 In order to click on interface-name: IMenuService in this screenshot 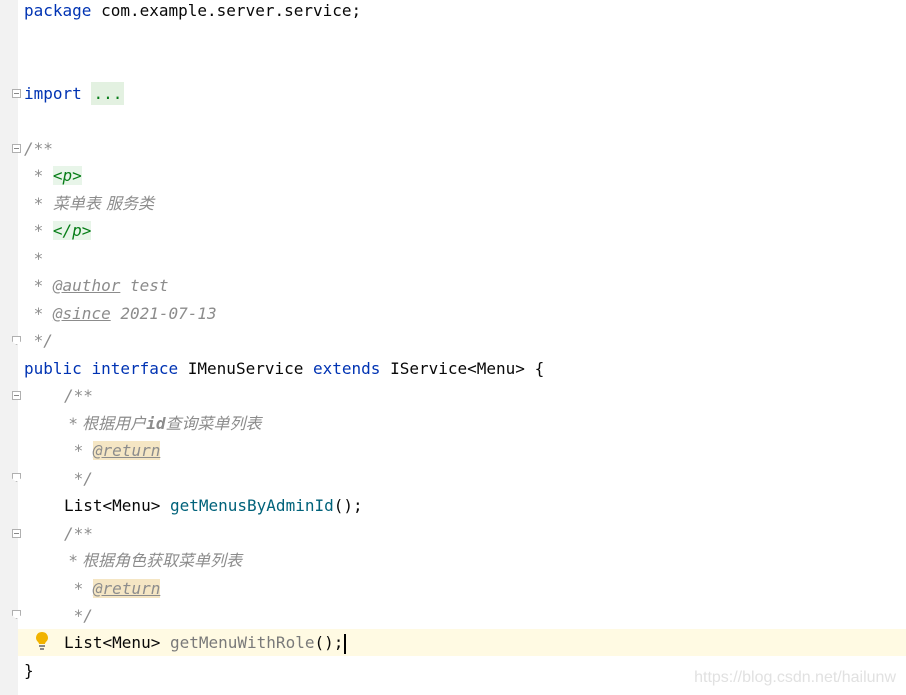, I will do `click(245, 368)`.